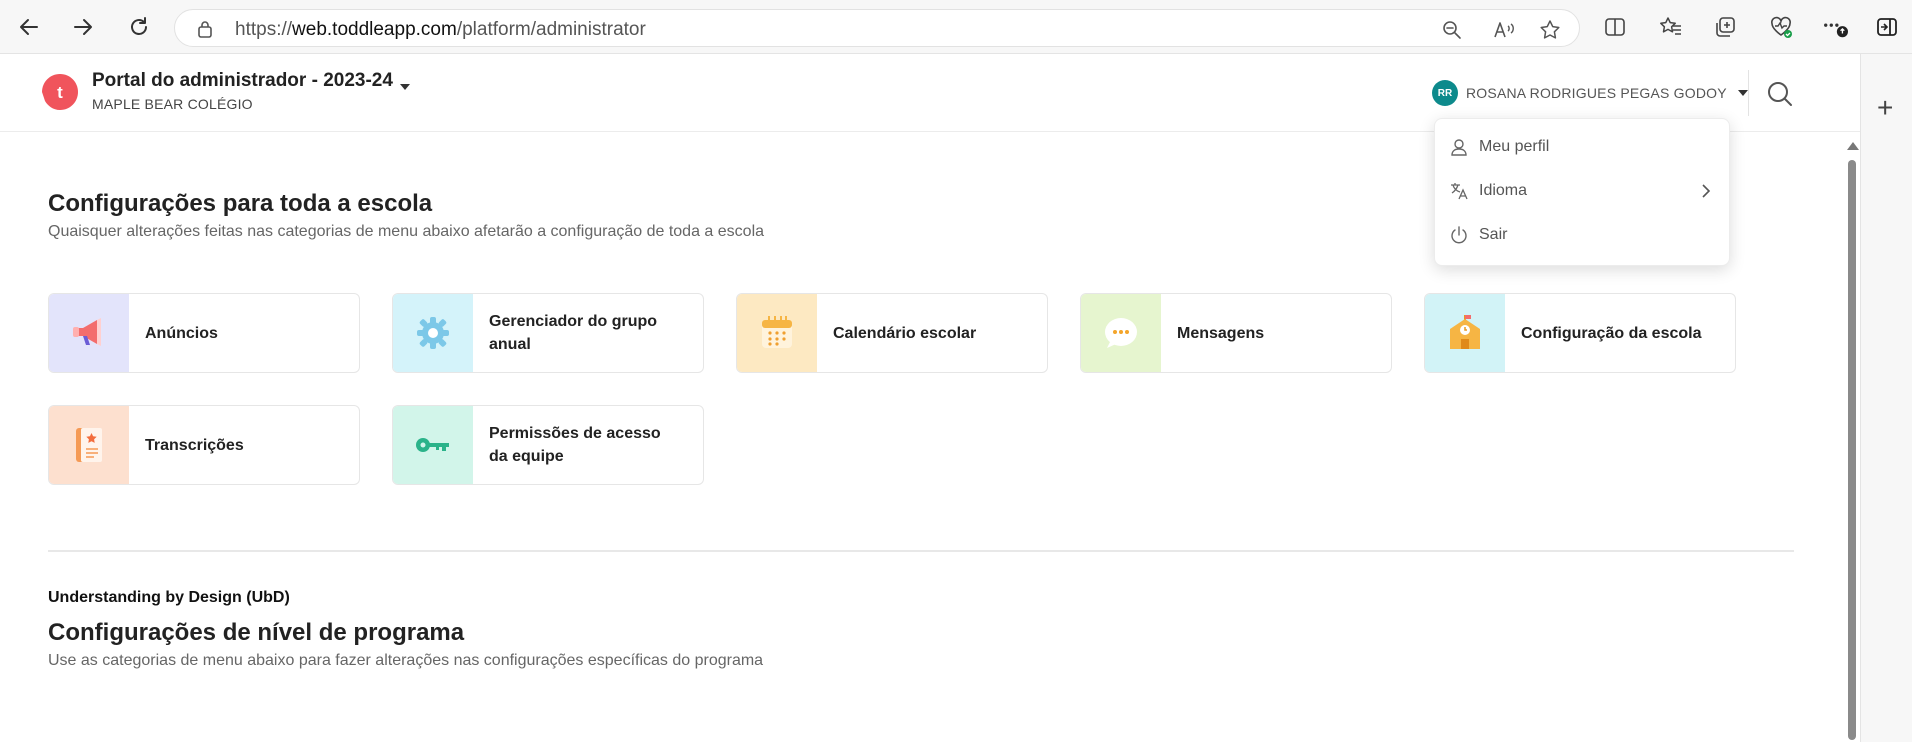 The width and height of the screenshot is (1912, 742). What do you see at coordinates (1493, 234) in the screenshot?
I see `menu-item-label: Sair` at bounding box center [1493, 234].